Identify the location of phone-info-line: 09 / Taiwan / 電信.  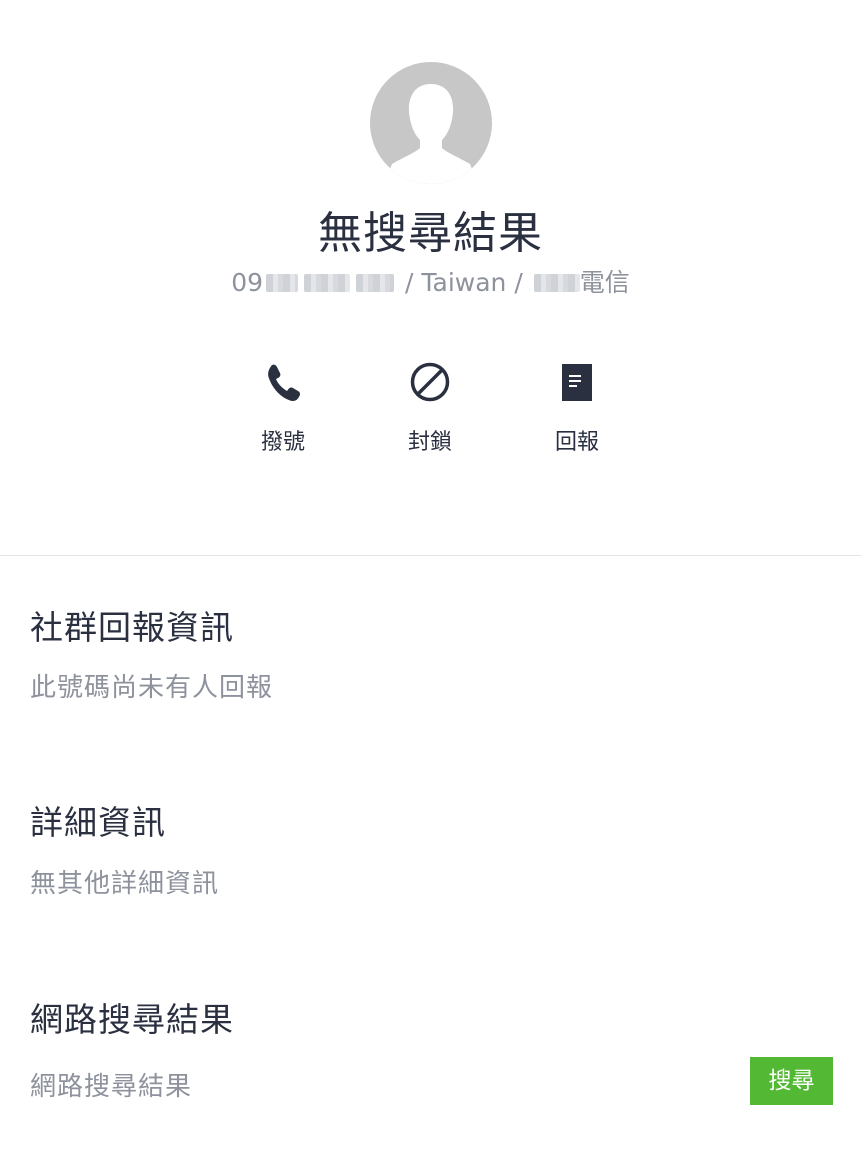
(430, 283).